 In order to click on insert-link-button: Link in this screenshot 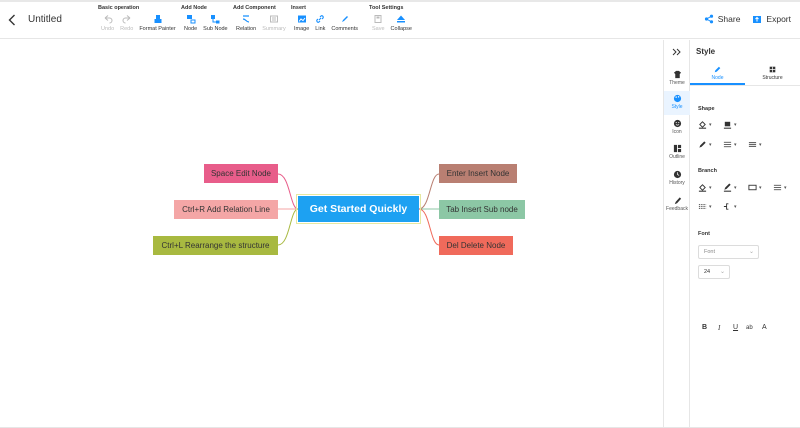, I will do `click(320, 23)`.